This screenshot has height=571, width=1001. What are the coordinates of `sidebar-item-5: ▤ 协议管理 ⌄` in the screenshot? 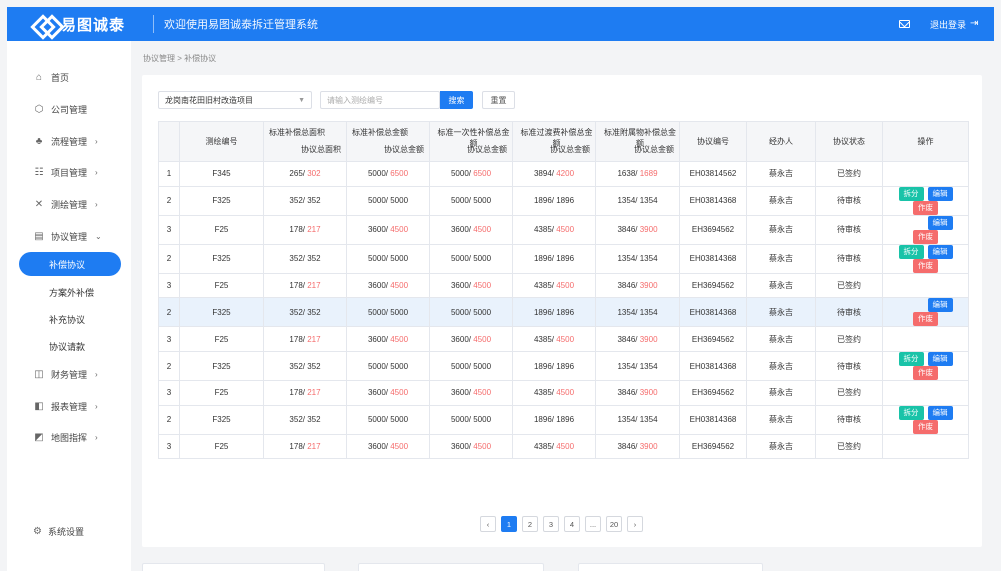 It's located at (69, 236).